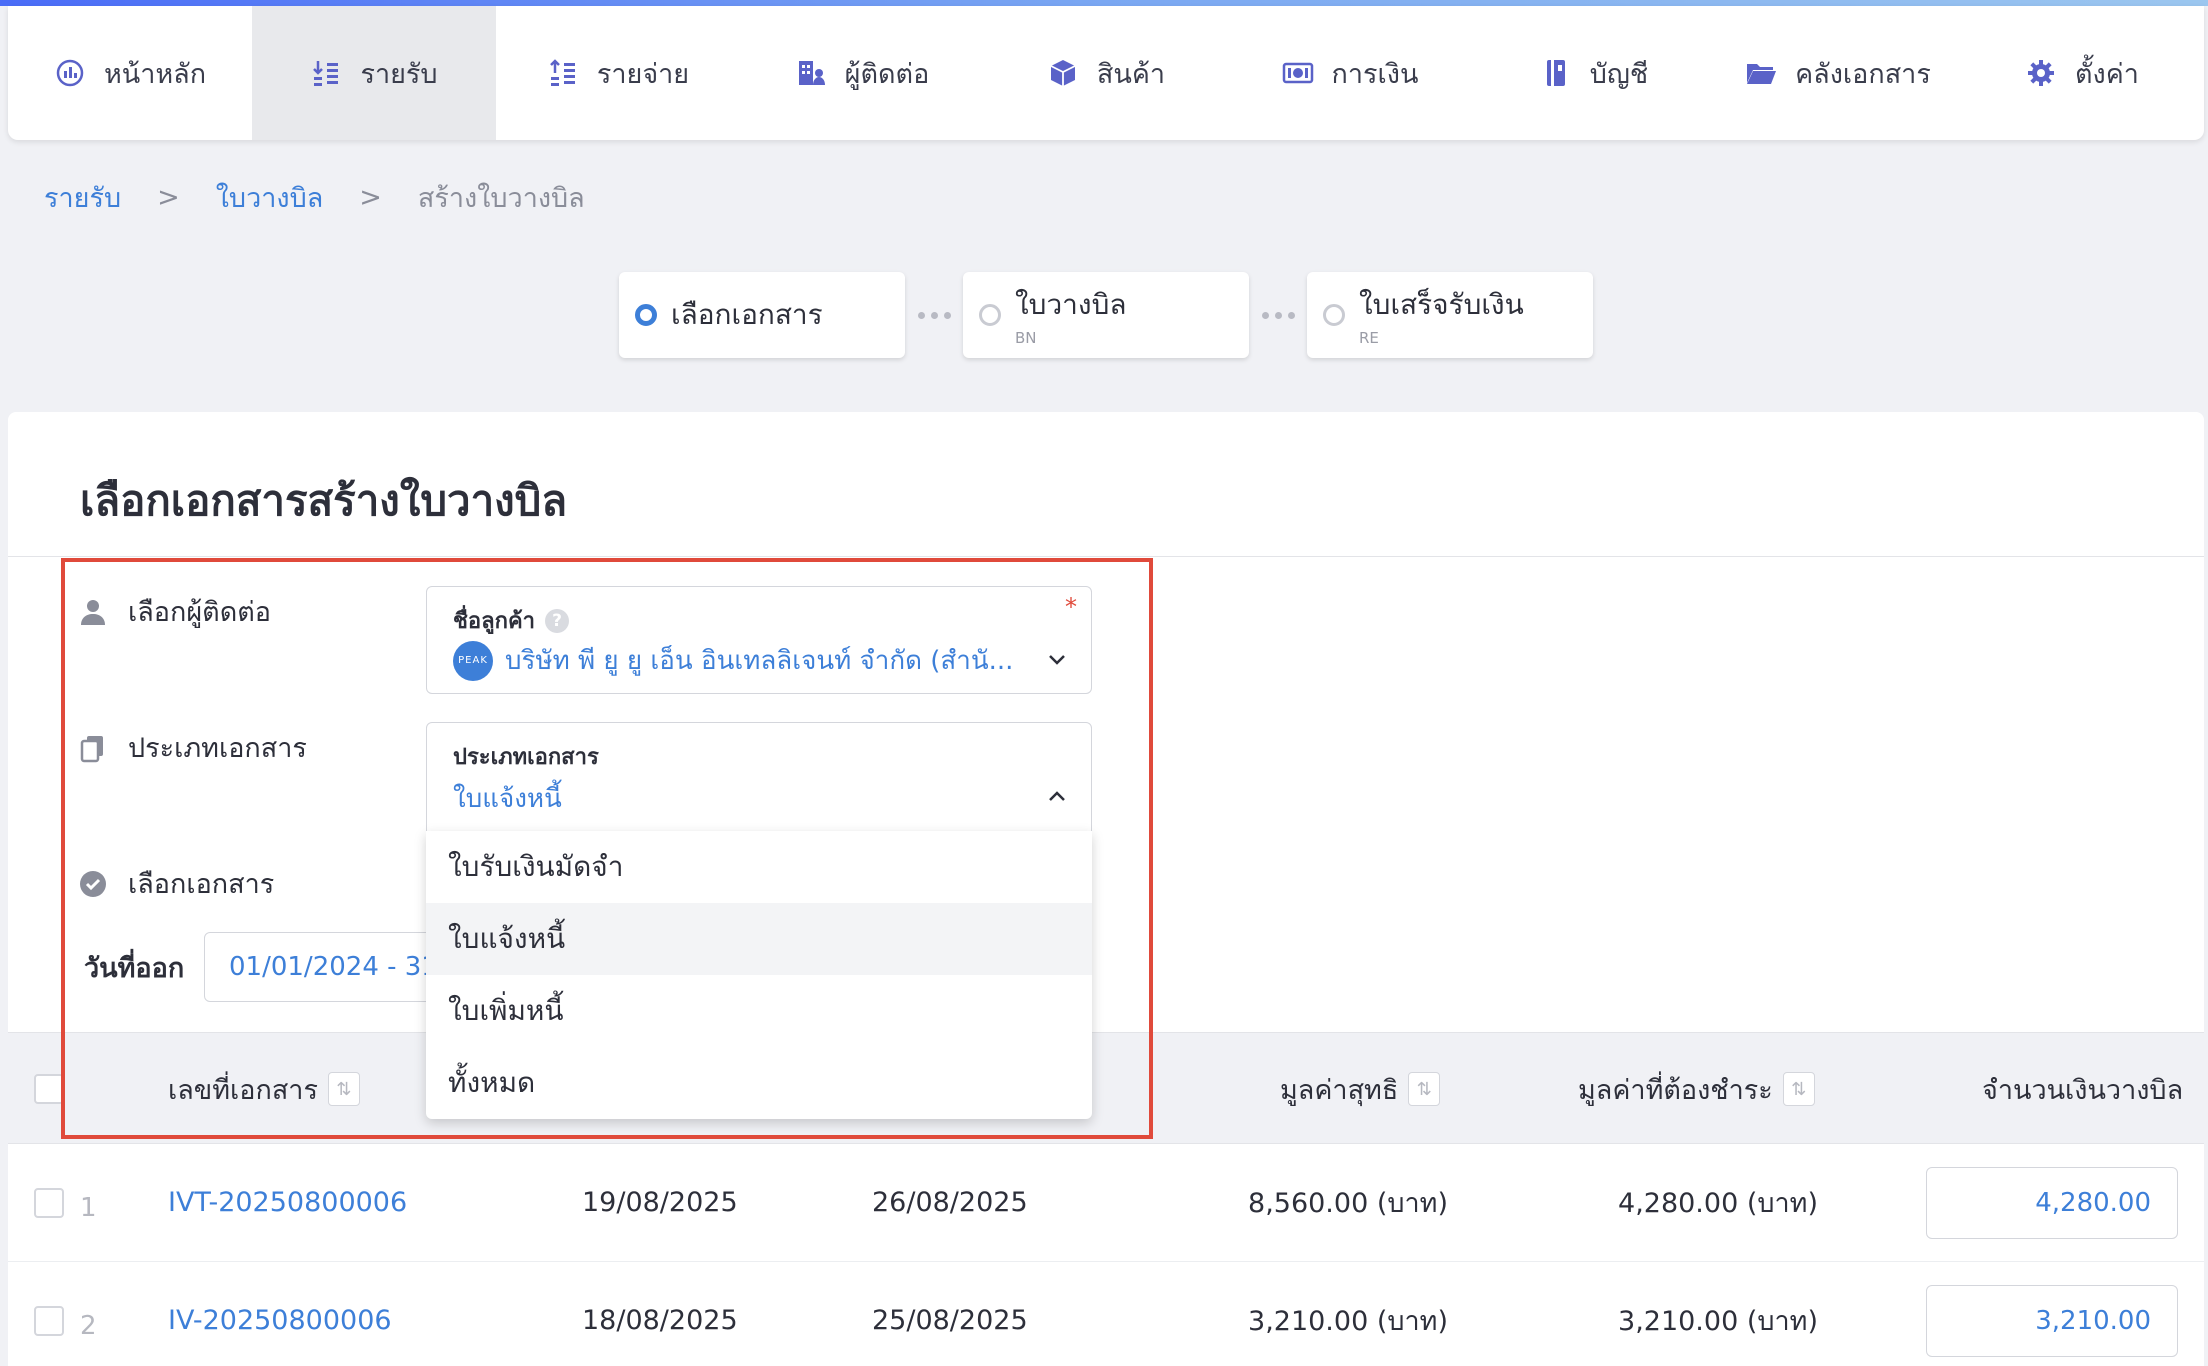 The image size is (2208, 1366). I want to click on issue-date-cell: 18/08/2025, so click(660, 1320).